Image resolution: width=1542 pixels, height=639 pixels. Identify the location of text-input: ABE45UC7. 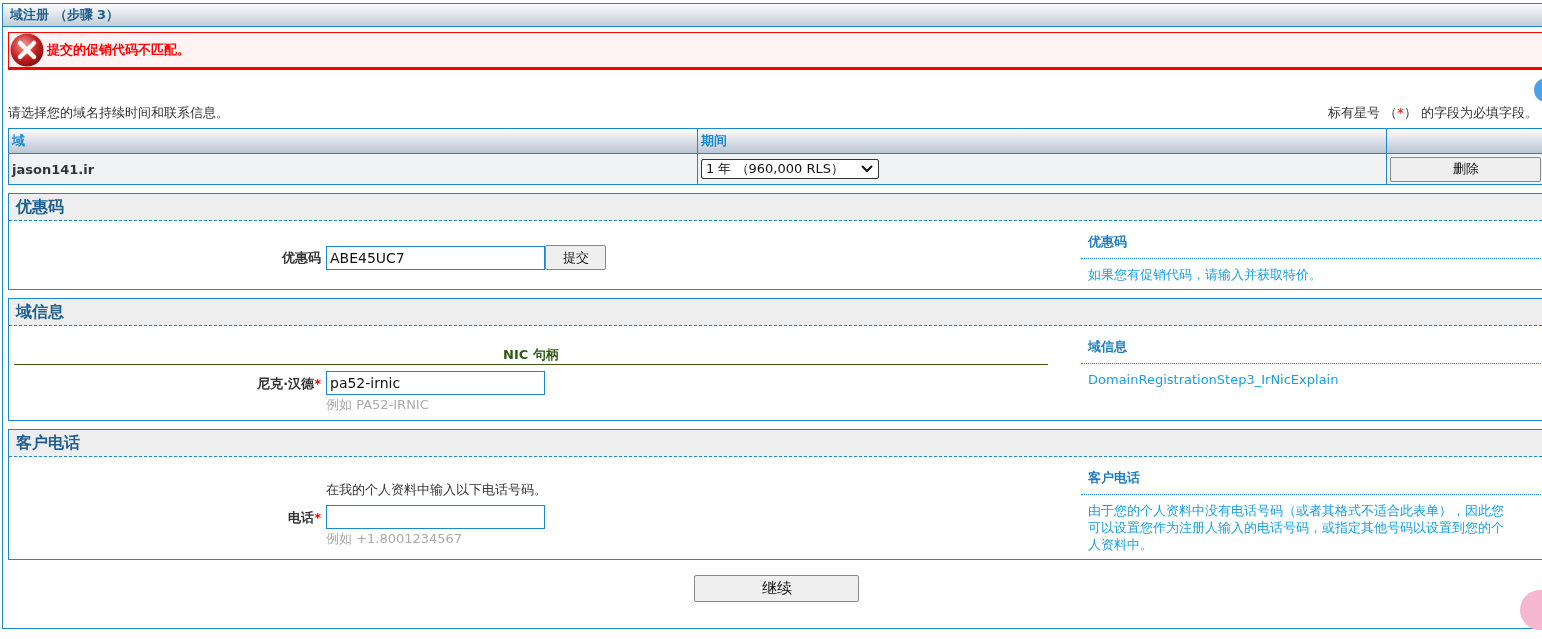
(435, 257).